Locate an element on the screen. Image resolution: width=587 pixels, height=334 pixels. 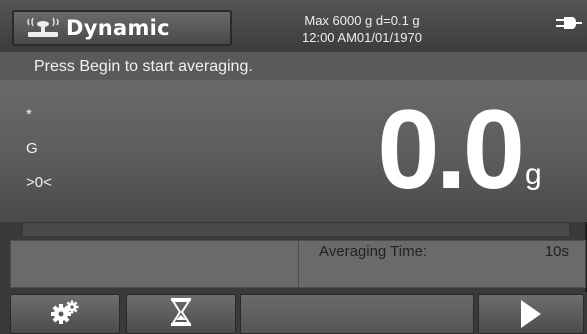
averaging-progress-bar is located at coordinates (296, 229).